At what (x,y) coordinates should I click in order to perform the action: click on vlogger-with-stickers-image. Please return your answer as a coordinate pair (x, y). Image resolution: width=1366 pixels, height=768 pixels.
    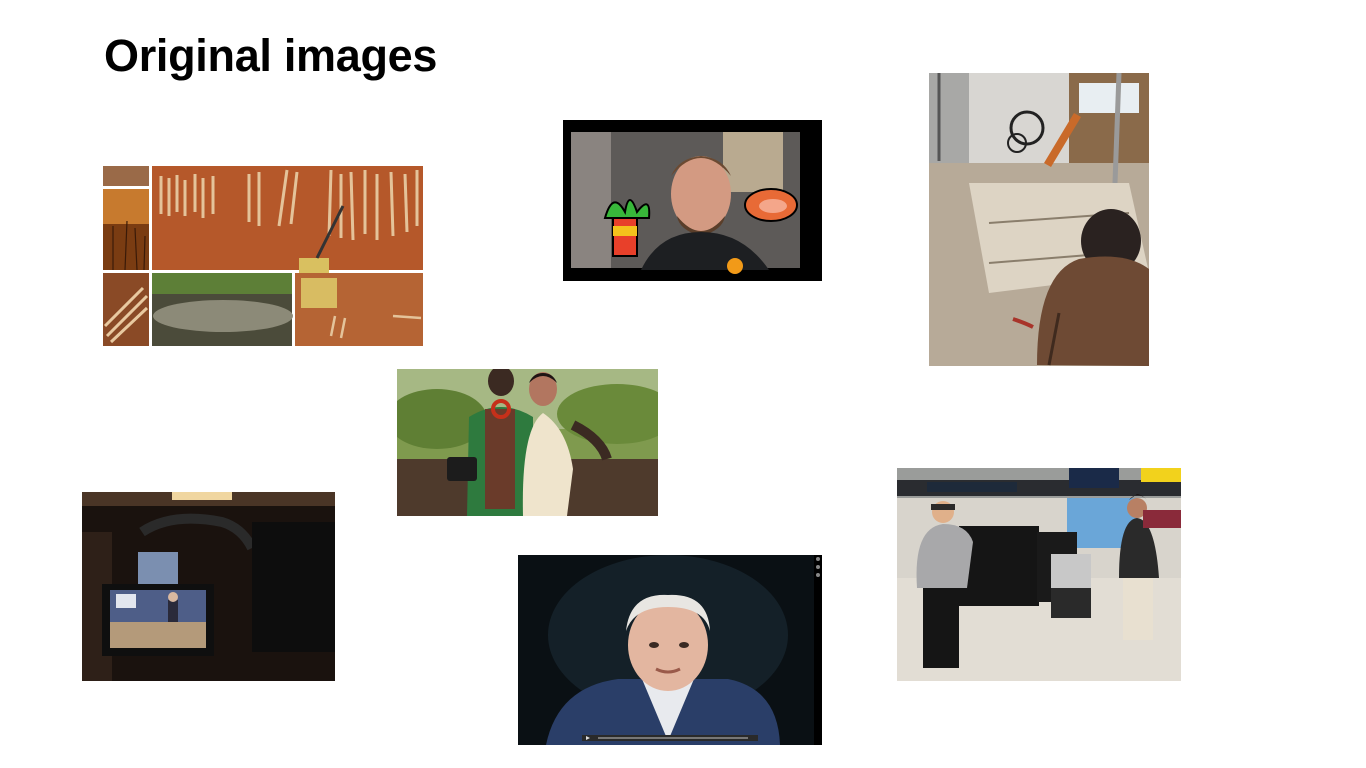
    Looking at the image, I should click on (692, 200).